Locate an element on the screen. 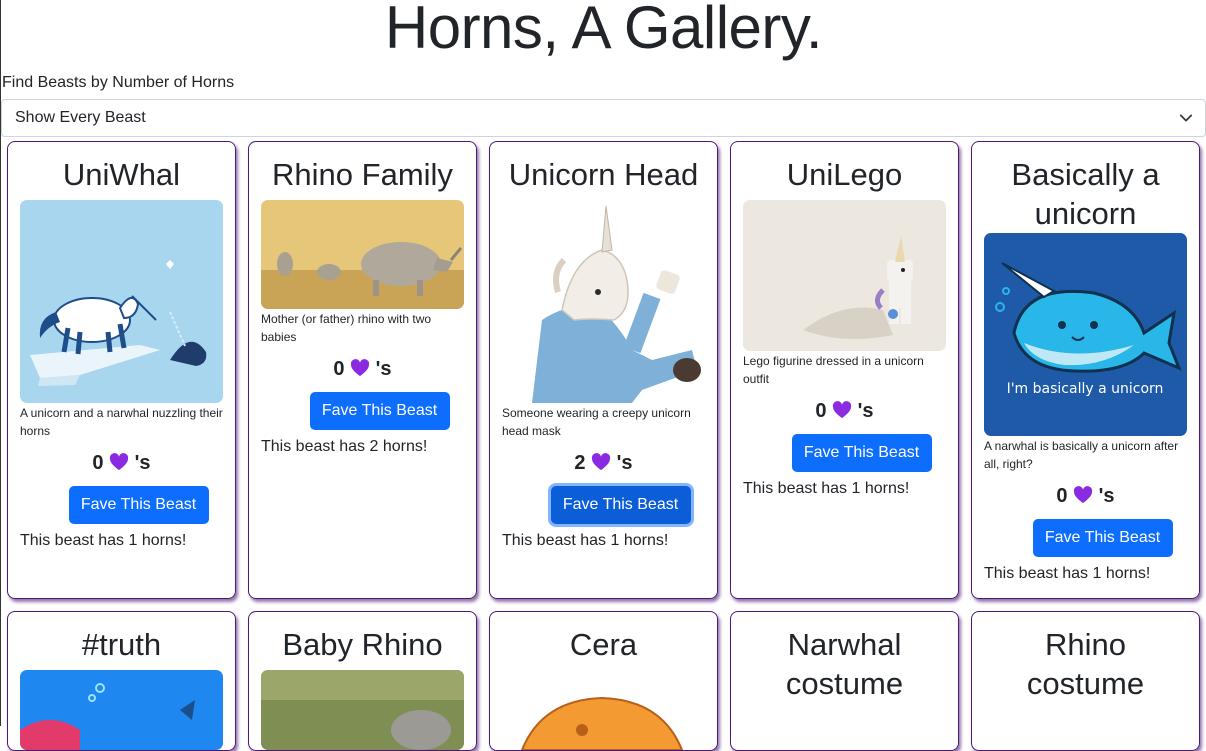 The image size is (1206, 751). beast-card-rhino-costume: Rhino costume is located at coordinates (1085, 681).